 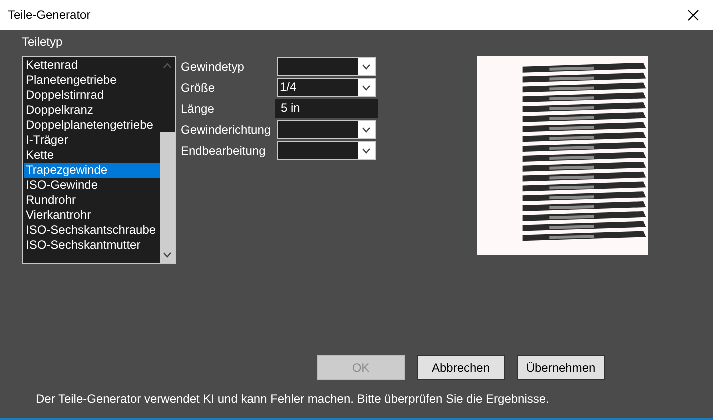 What do you see at coordinates (288, 87) in the screenshot?
I see `dropdown-value: 1/4` at bounding box center [288, 87].